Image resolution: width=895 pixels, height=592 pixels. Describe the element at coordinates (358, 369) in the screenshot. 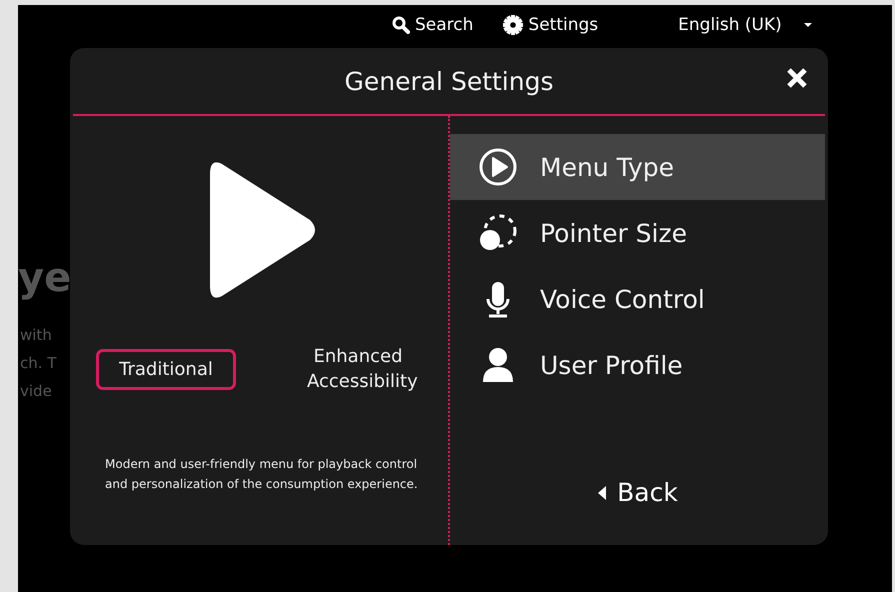

I see `menu-type-option: Enhanced Accessibility` at that location.